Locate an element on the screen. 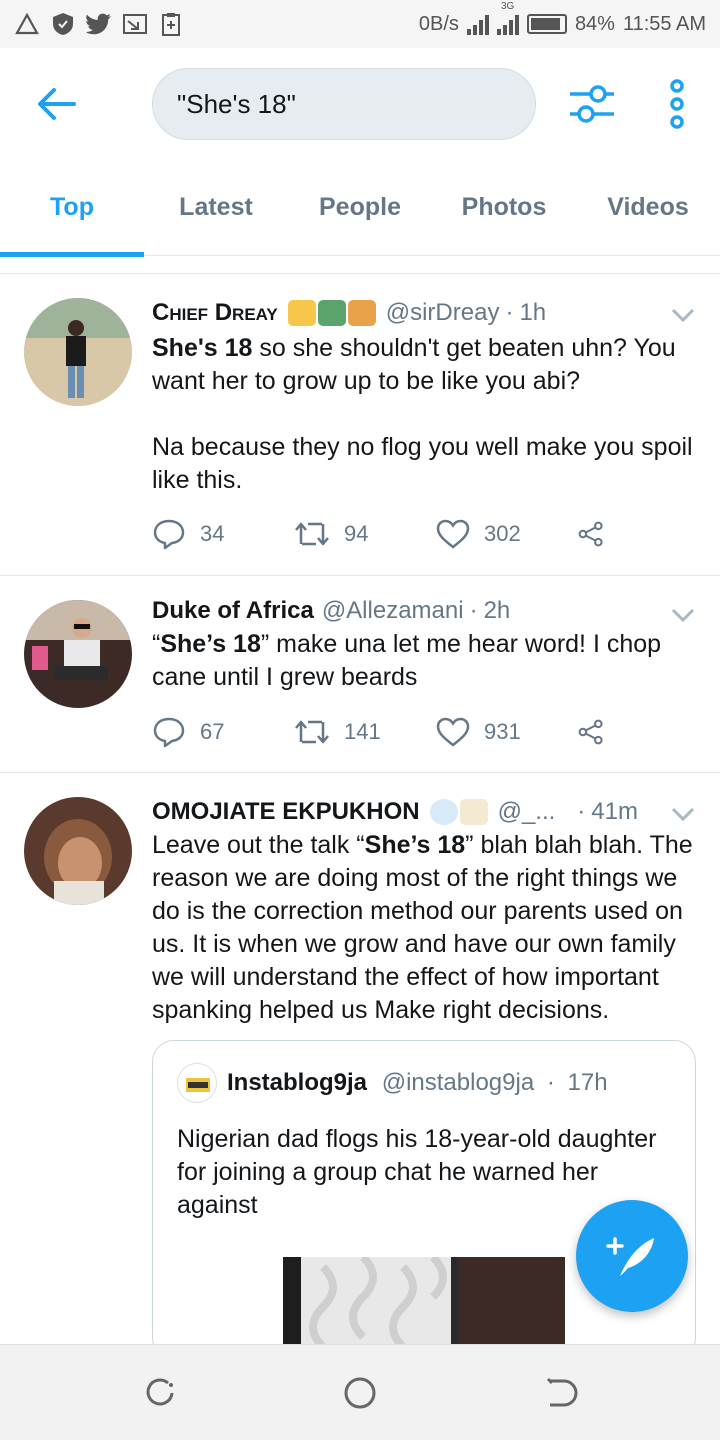 The height and width of the screenshot is (1440, 720). retweet-count: 94 is located at coordinates (356, 533).